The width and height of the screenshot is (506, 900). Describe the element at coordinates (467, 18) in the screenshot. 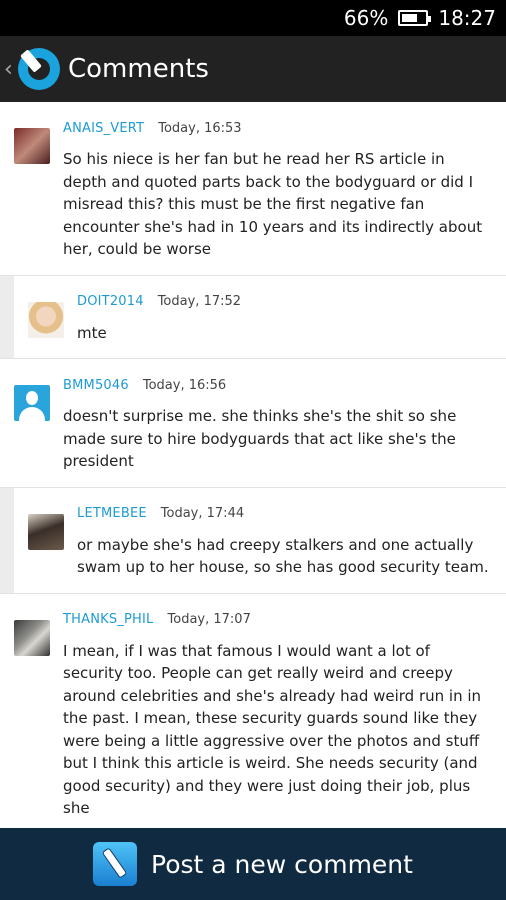

I see `clock: 18:27` at that location.